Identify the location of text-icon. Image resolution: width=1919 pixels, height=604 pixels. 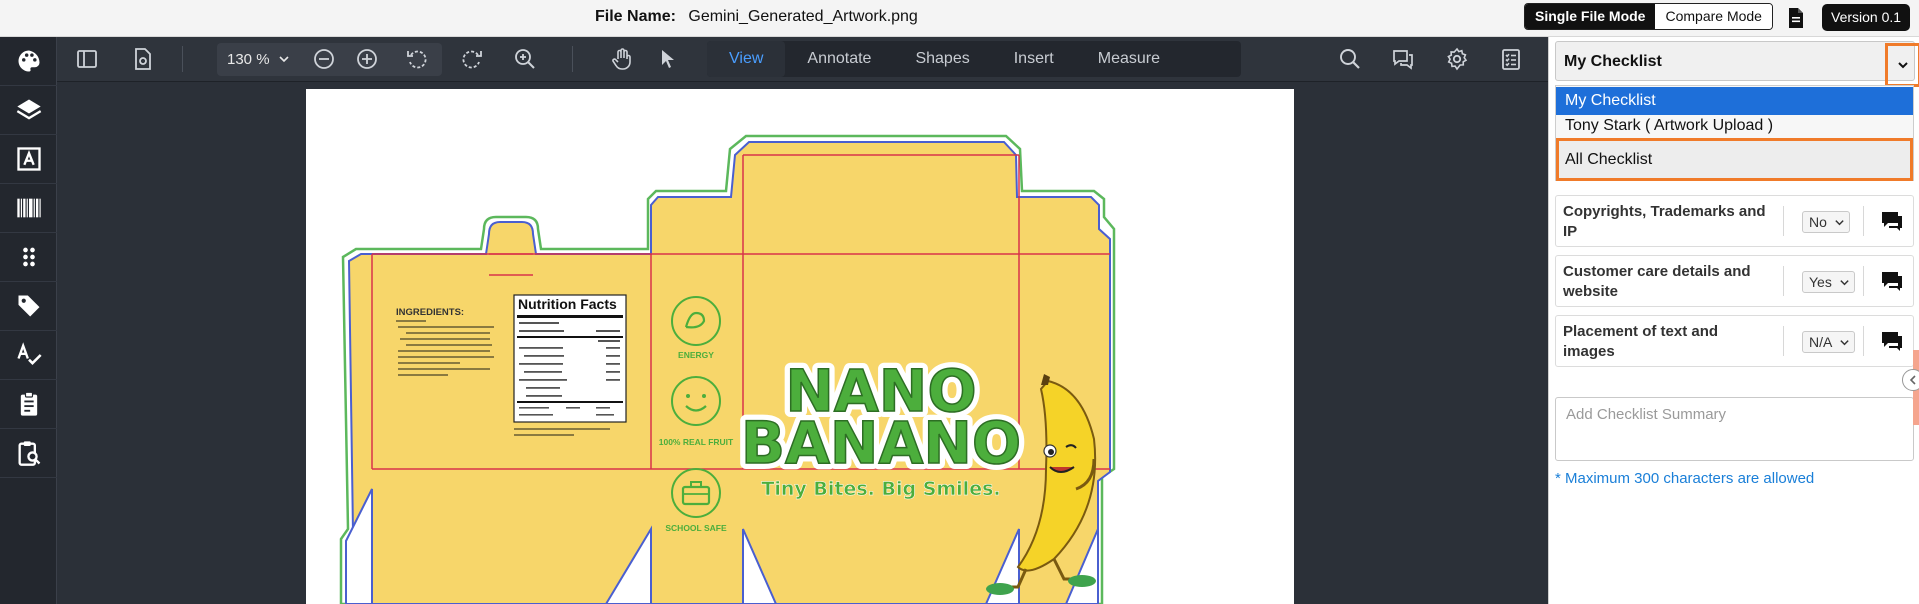
(28, 159).